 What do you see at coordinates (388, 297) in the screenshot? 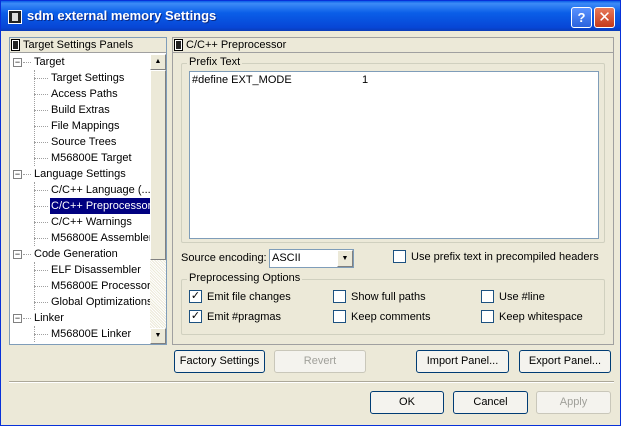
I see `show-full-paths-label: Show full paths` at bounding box center [388, 297].